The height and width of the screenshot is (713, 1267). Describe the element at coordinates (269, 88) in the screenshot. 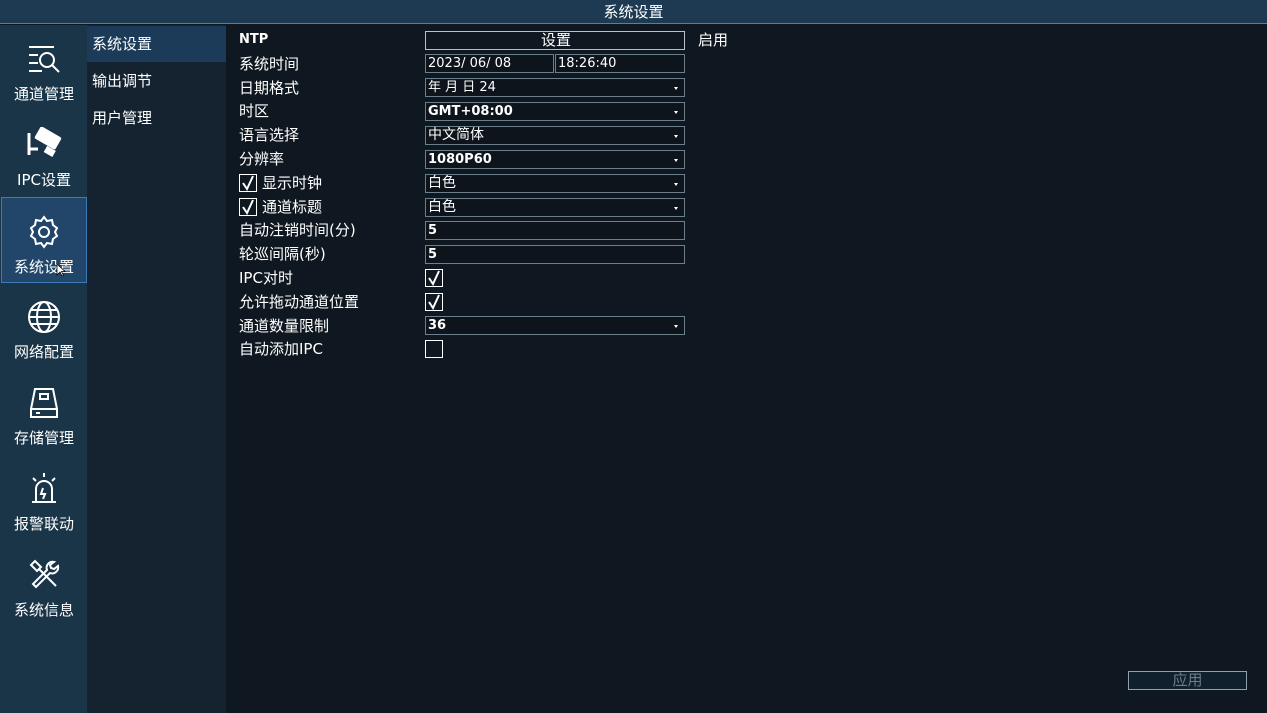

I see `date-format-label: 日期格式` at that location.